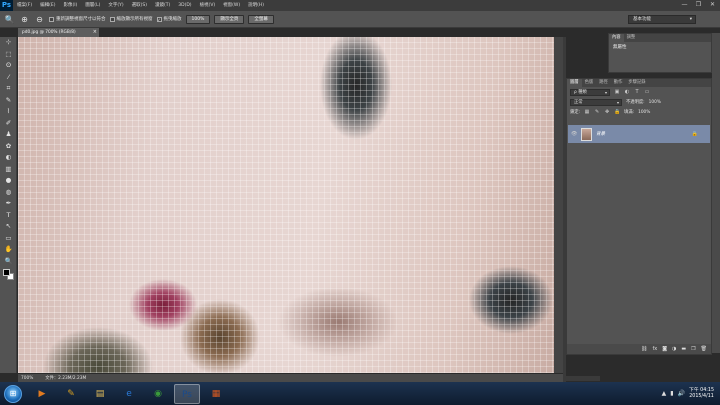  I want to click on adjustment-layer-icon: ◑, so click(674, 349).